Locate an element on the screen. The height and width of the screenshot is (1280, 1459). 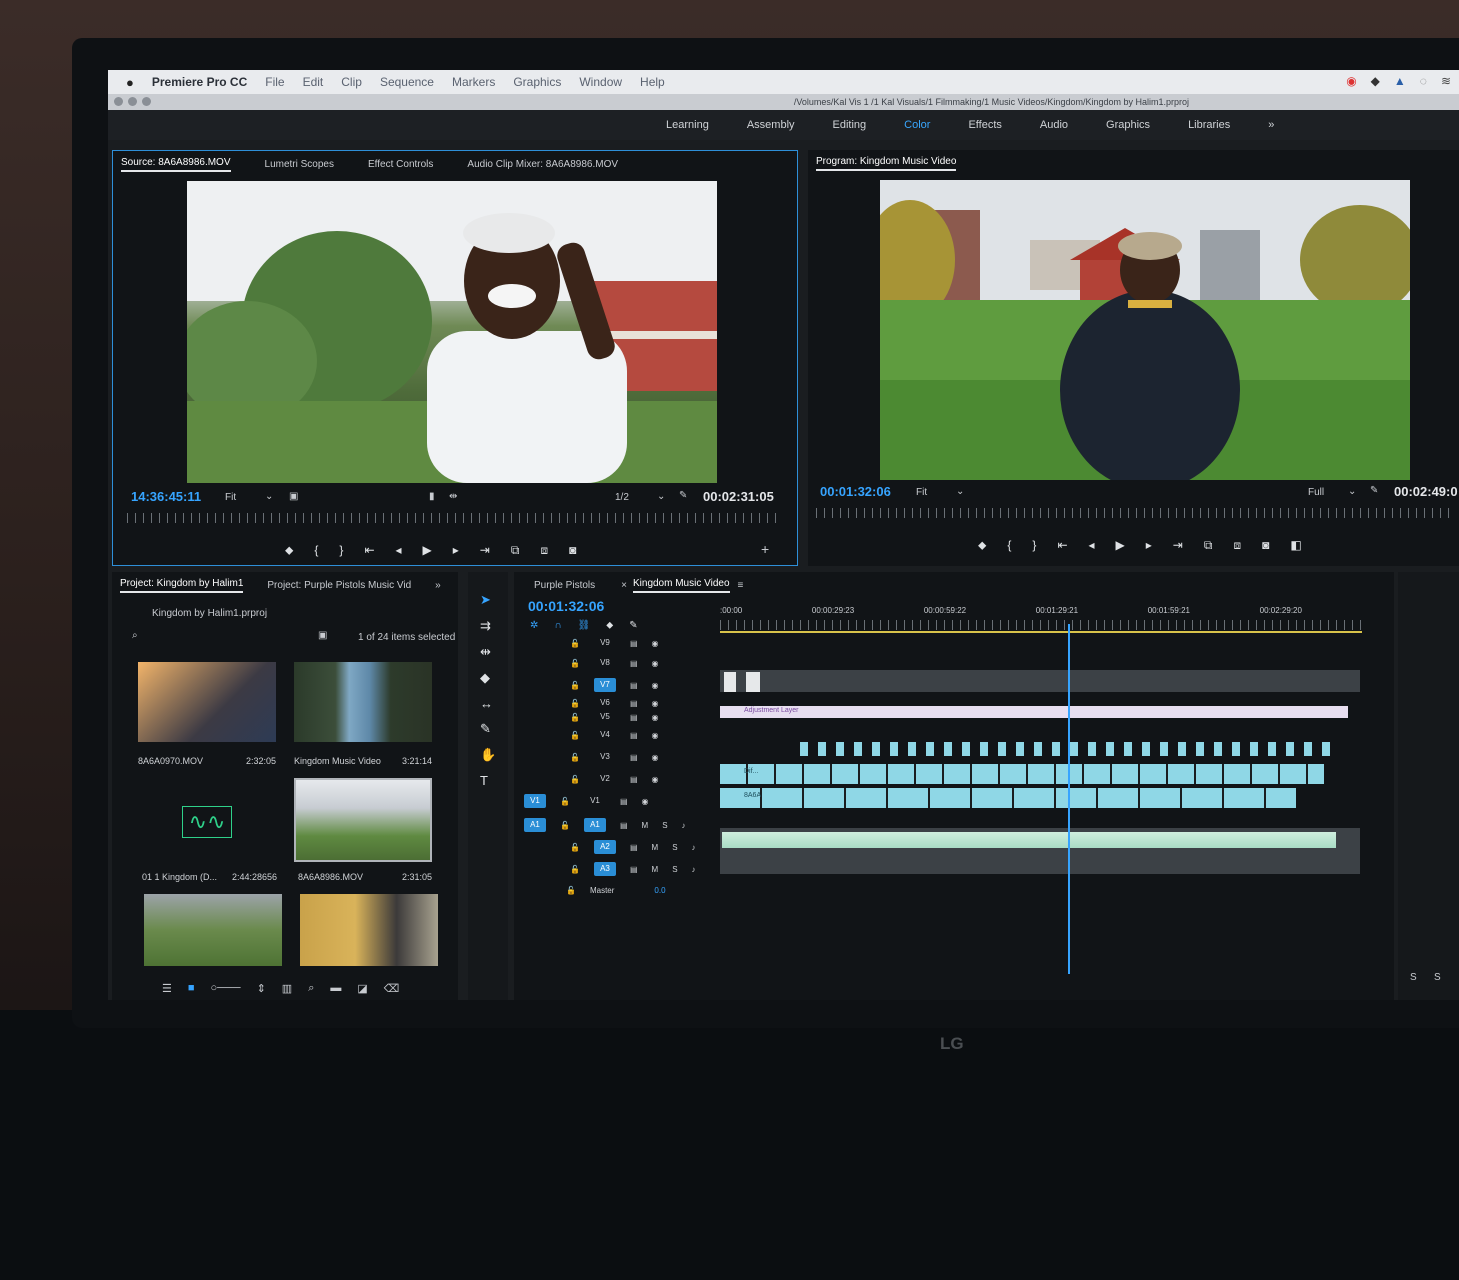
zoom-window-icon is located at coordinates (146, 101).